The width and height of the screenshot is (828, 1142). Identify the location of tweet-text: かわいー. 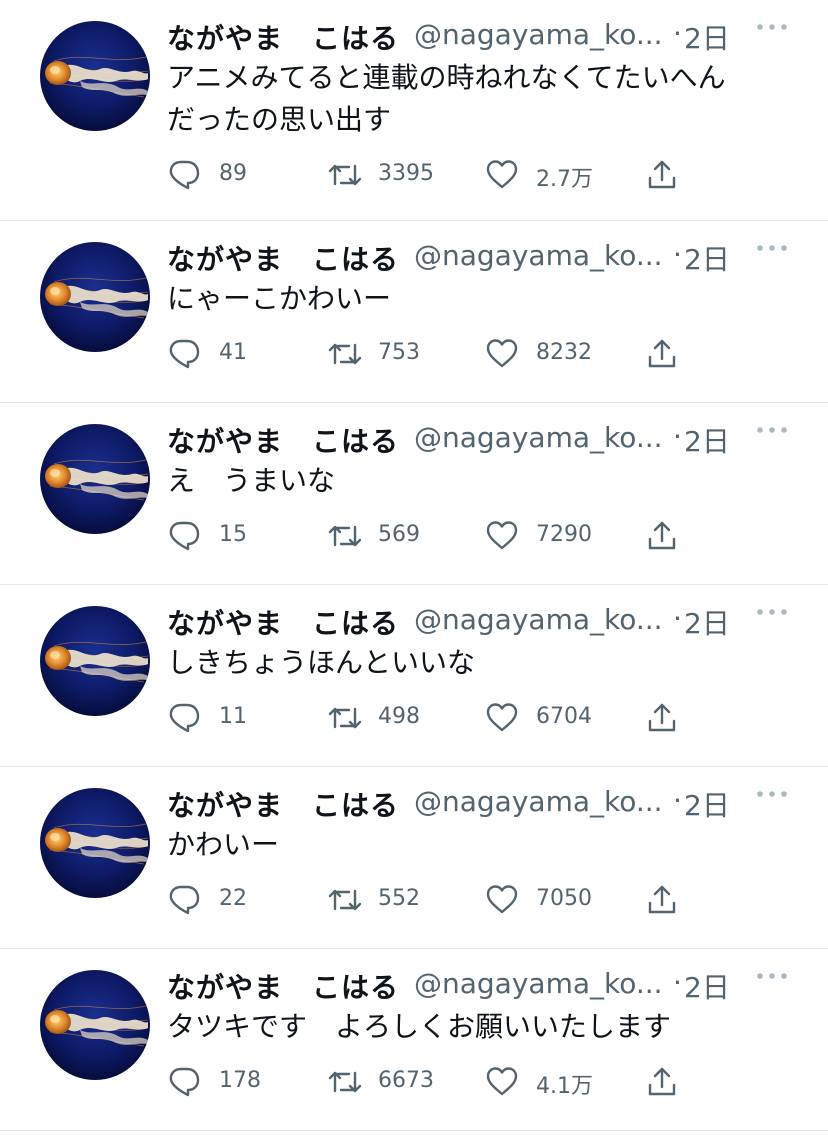
(487, 845).